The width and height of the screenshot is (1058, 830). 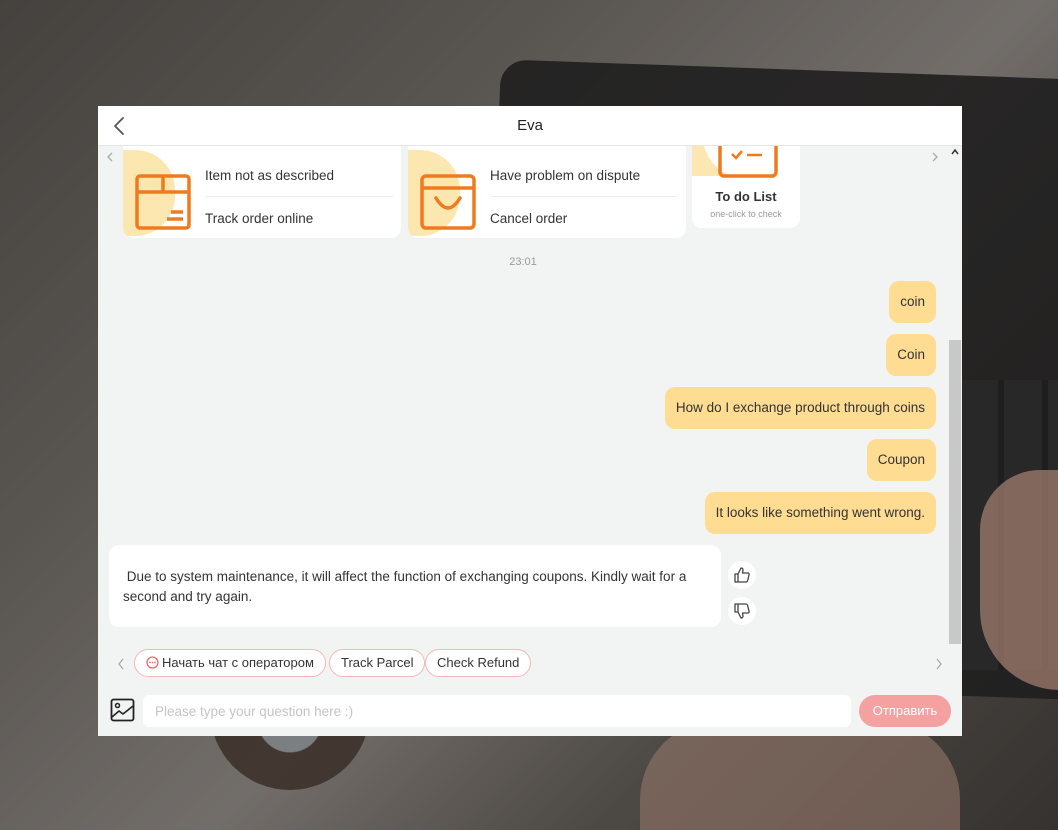 I want to click on package-box-icon, so click(x=163, y=202).